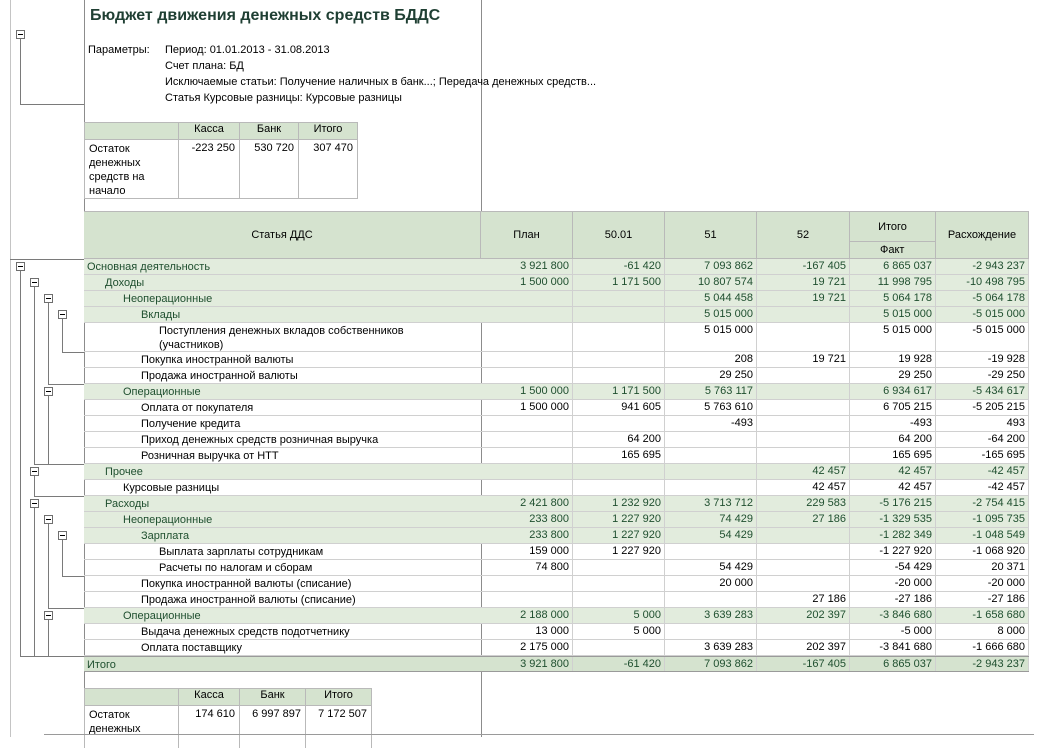 This screenshot has height=748, width=1046. I want to click on cell-fact: -20 000, so click(893, 583).